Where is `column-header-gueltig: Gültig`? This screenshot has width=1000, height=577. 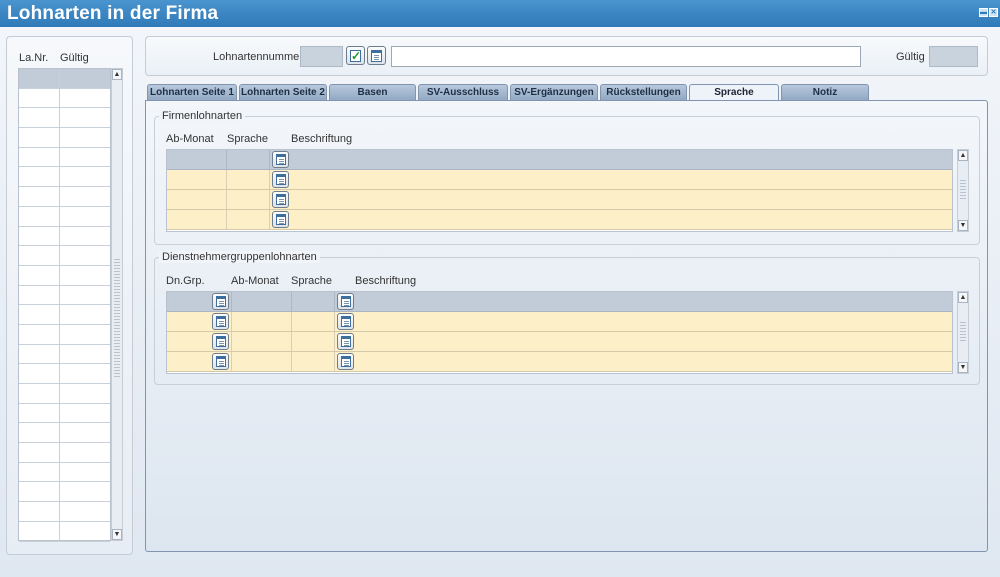 column-header-gueltig: Gültig is located at coordinates (74, 58).